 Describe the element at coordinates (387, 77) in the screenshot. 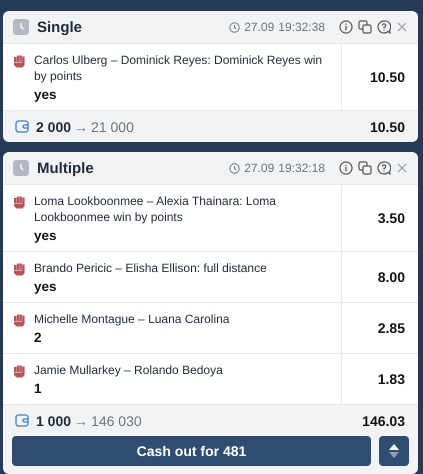

I see `odds: 10.50` at that location.